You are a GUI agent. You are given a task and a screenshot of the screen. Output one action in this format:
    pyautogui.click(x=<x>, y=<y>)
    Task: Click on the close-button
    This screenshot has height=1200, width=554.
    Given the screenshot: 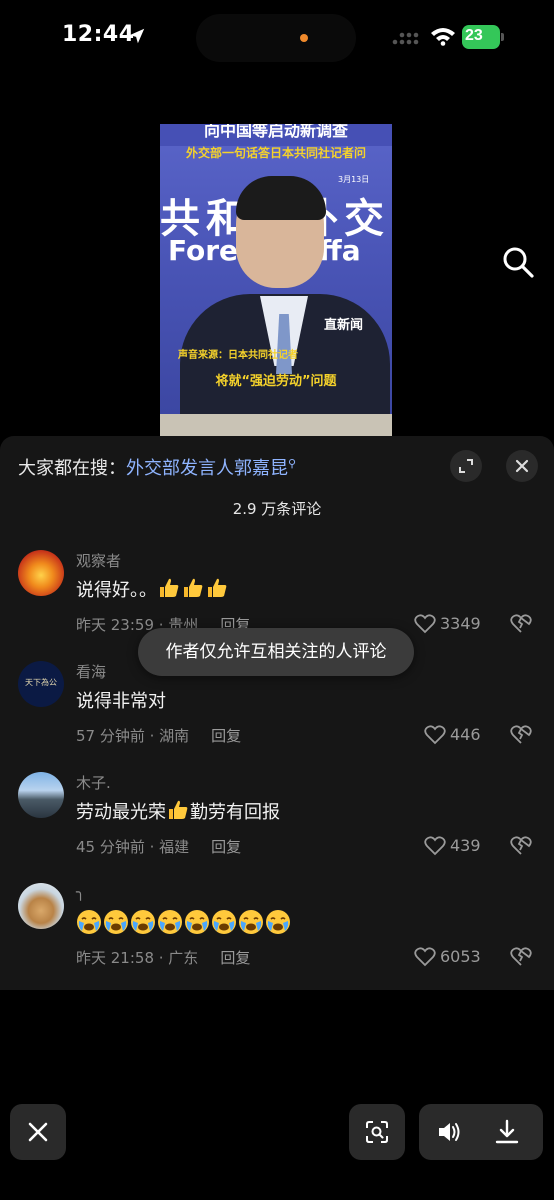 What is the action you would take?
    pyautogui.click(x=38, y=1132)
    